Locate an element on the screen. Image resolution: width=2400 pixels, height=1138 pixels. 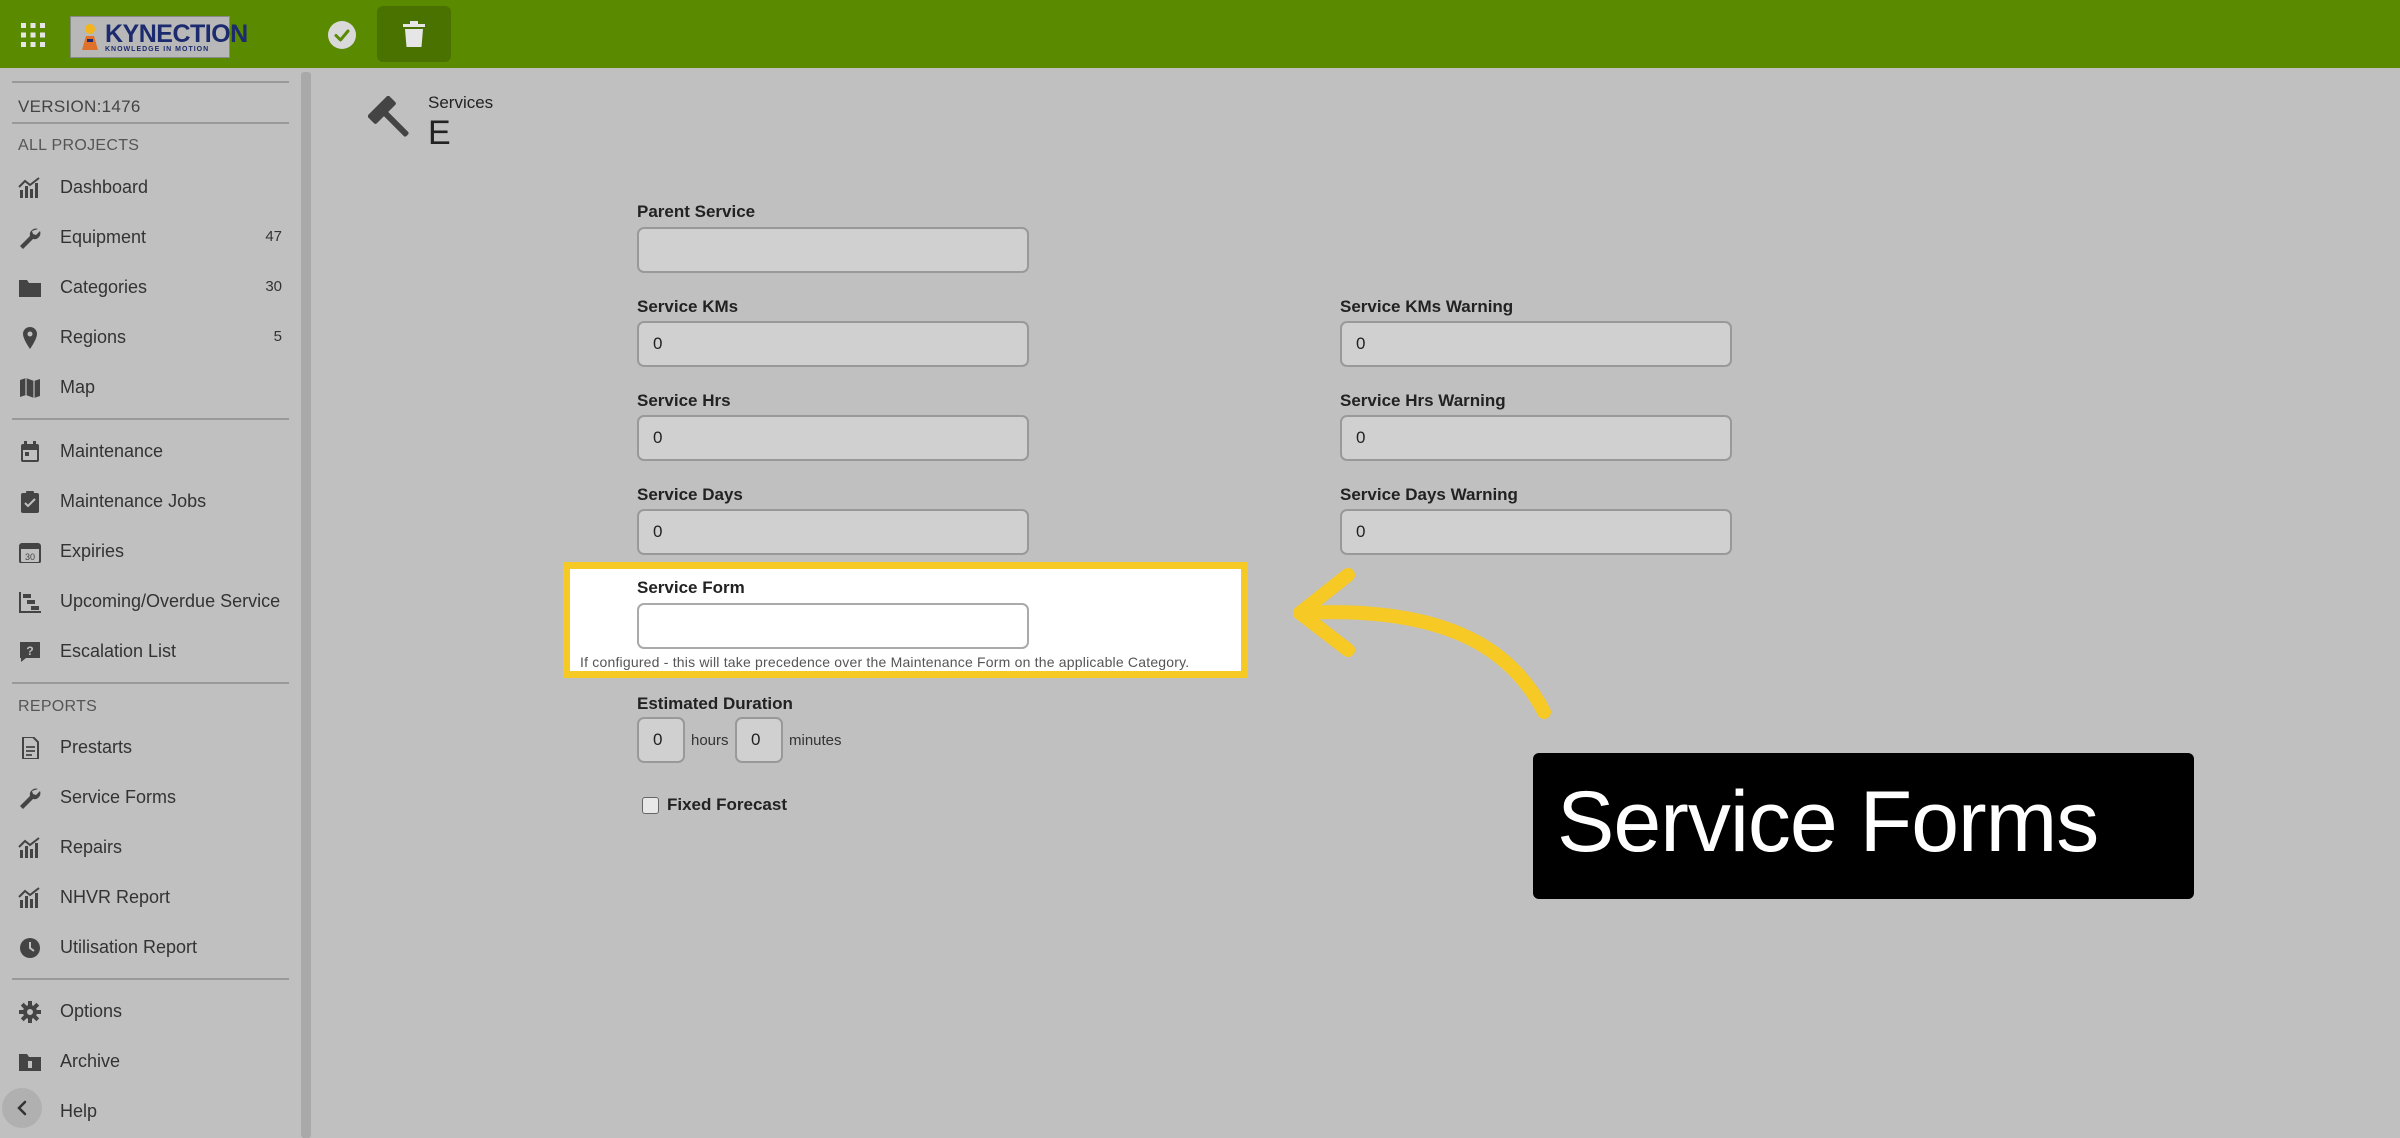
hammer-icon is located at coordinates (388, 116).